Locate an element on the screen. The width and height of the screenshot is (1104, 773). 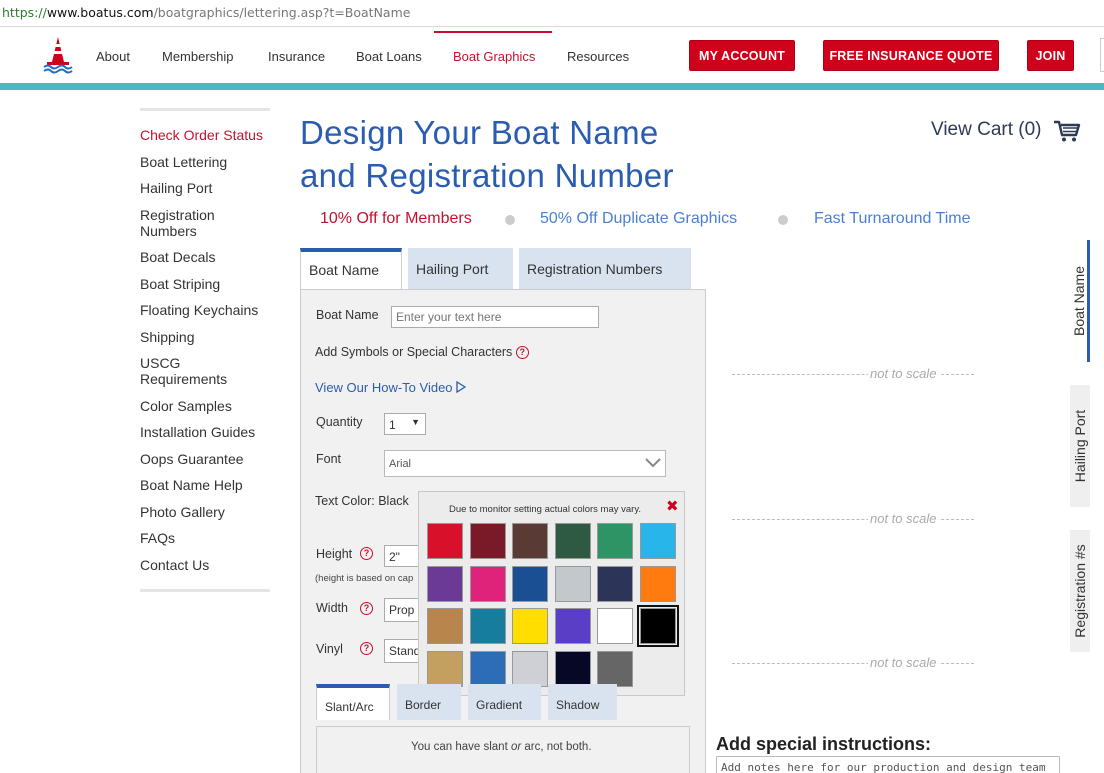
buoy-logo-icon is located at coordinates (58, 55).